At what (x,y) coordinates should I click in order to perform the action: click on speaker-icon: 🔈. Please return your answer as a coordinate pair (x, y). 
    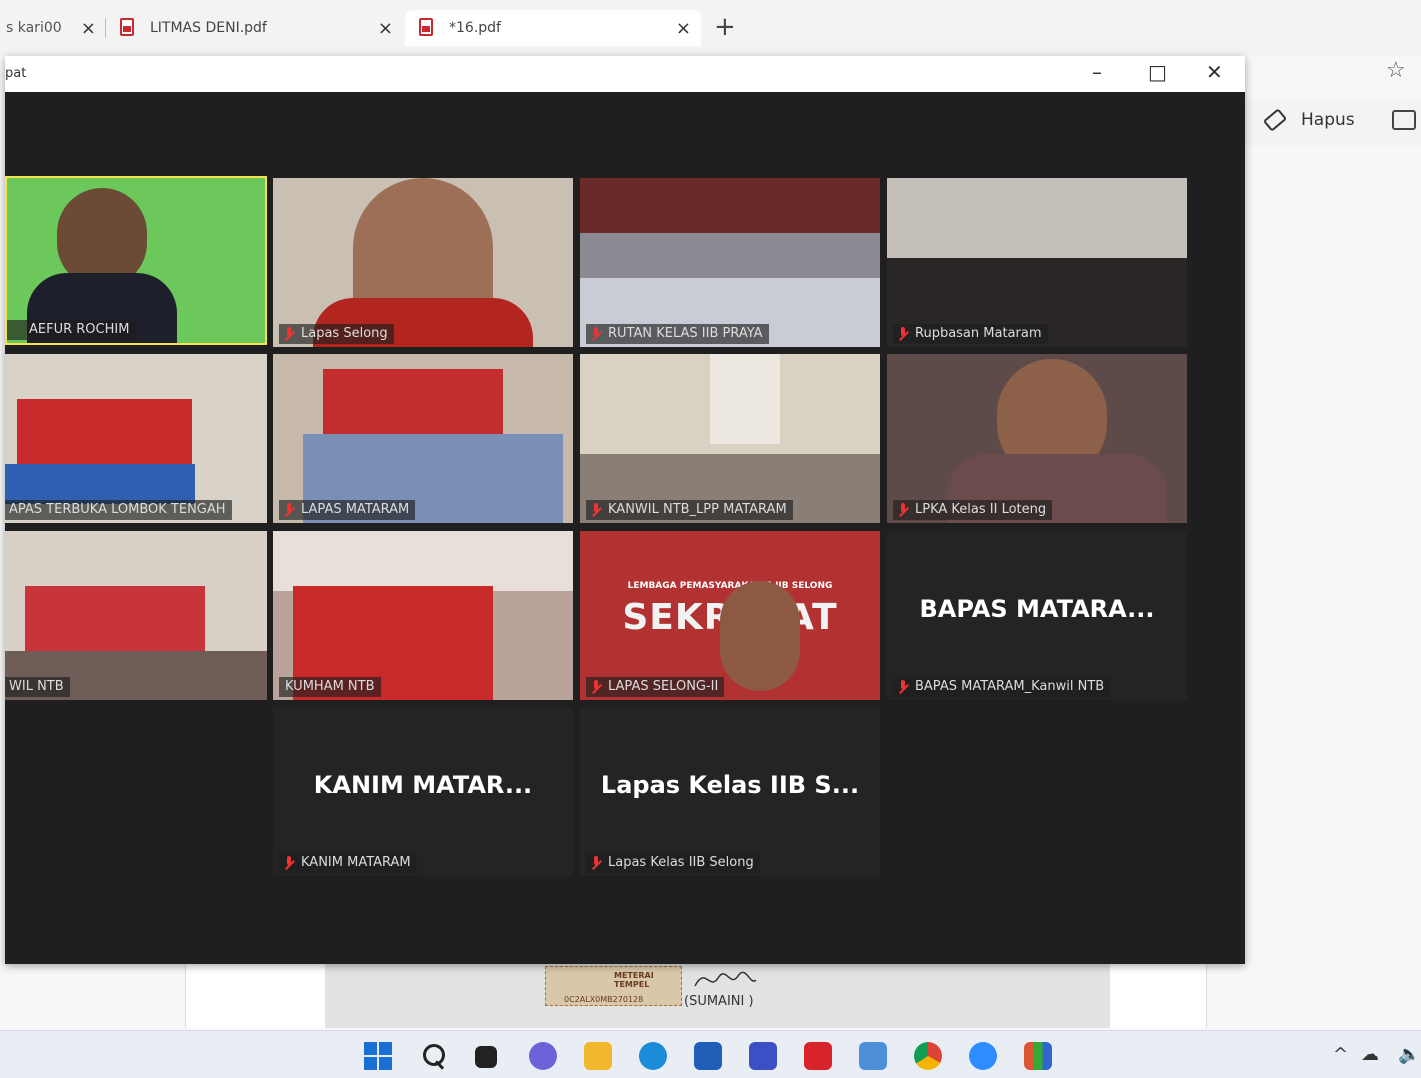
    Looking at the image, I should click on (1409, 1054).